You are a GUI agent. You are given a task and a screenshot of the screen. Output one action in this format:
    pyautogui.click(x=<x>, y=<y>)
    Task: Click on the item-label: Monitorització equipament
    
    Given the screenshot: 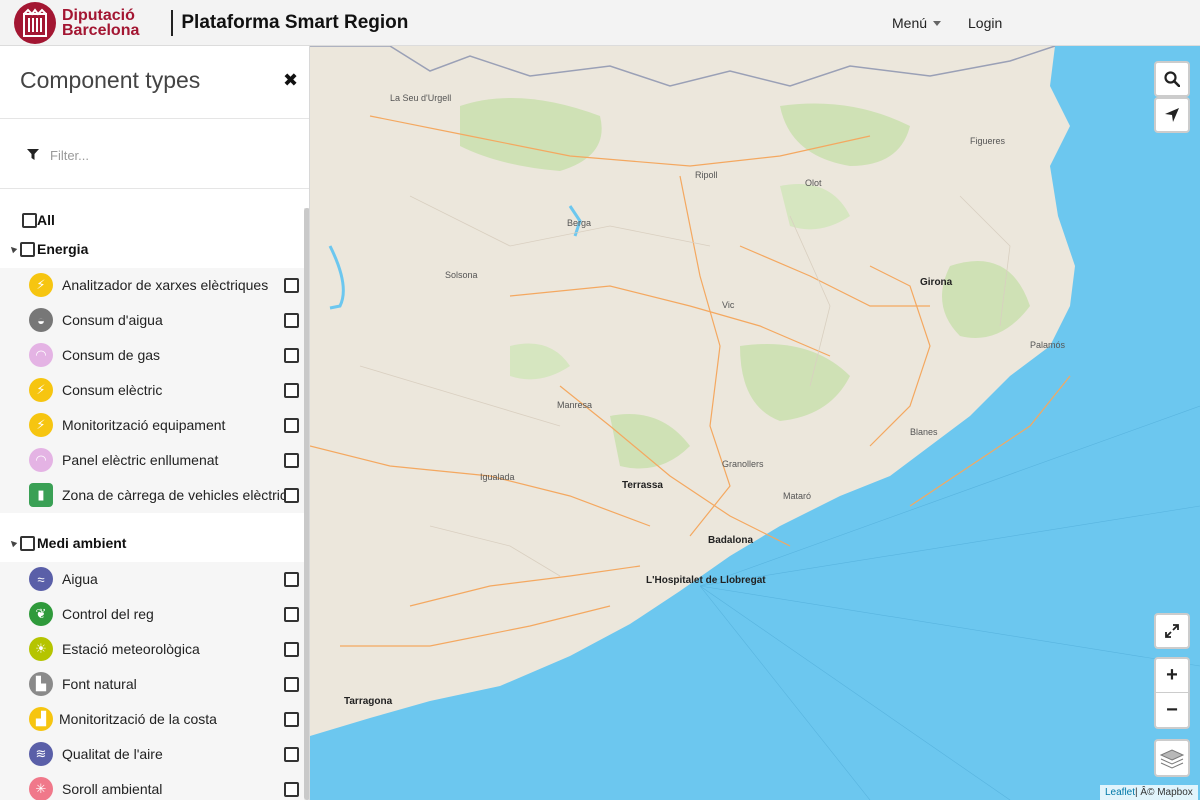 What is the action you would take?
    pyautogui.click(x=144, y=425)
    